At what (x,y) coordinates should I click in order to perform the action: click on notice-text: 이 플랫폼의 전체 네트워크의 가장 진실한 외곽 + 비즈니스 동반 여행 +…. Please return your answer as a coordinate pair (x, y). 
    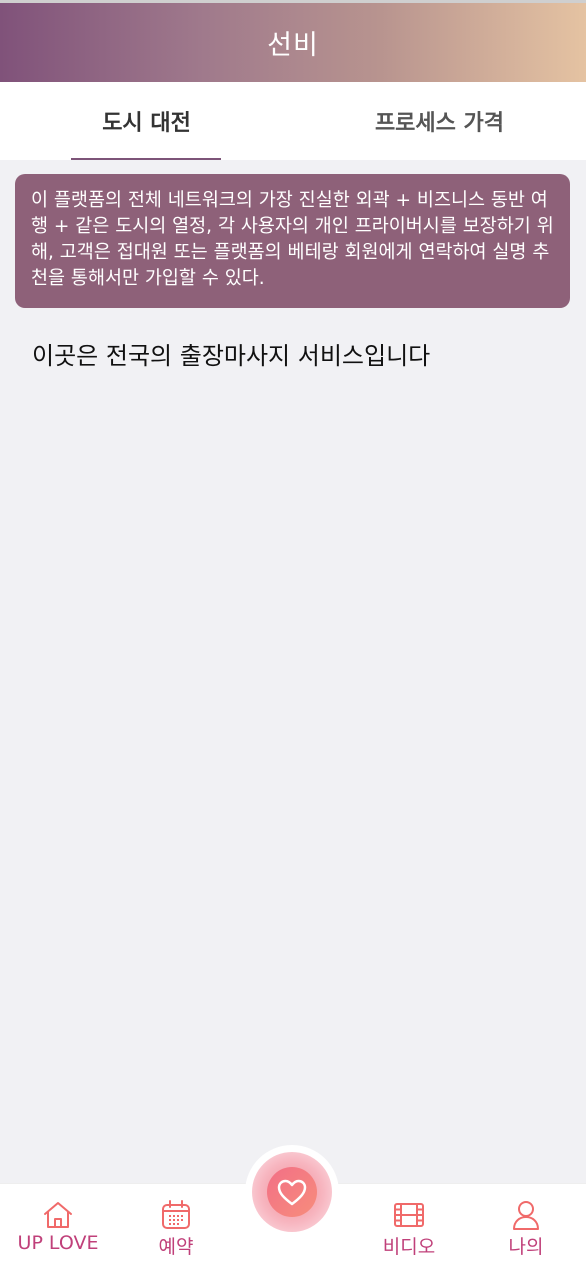
    Looking at the image, I should click on (292, 239).